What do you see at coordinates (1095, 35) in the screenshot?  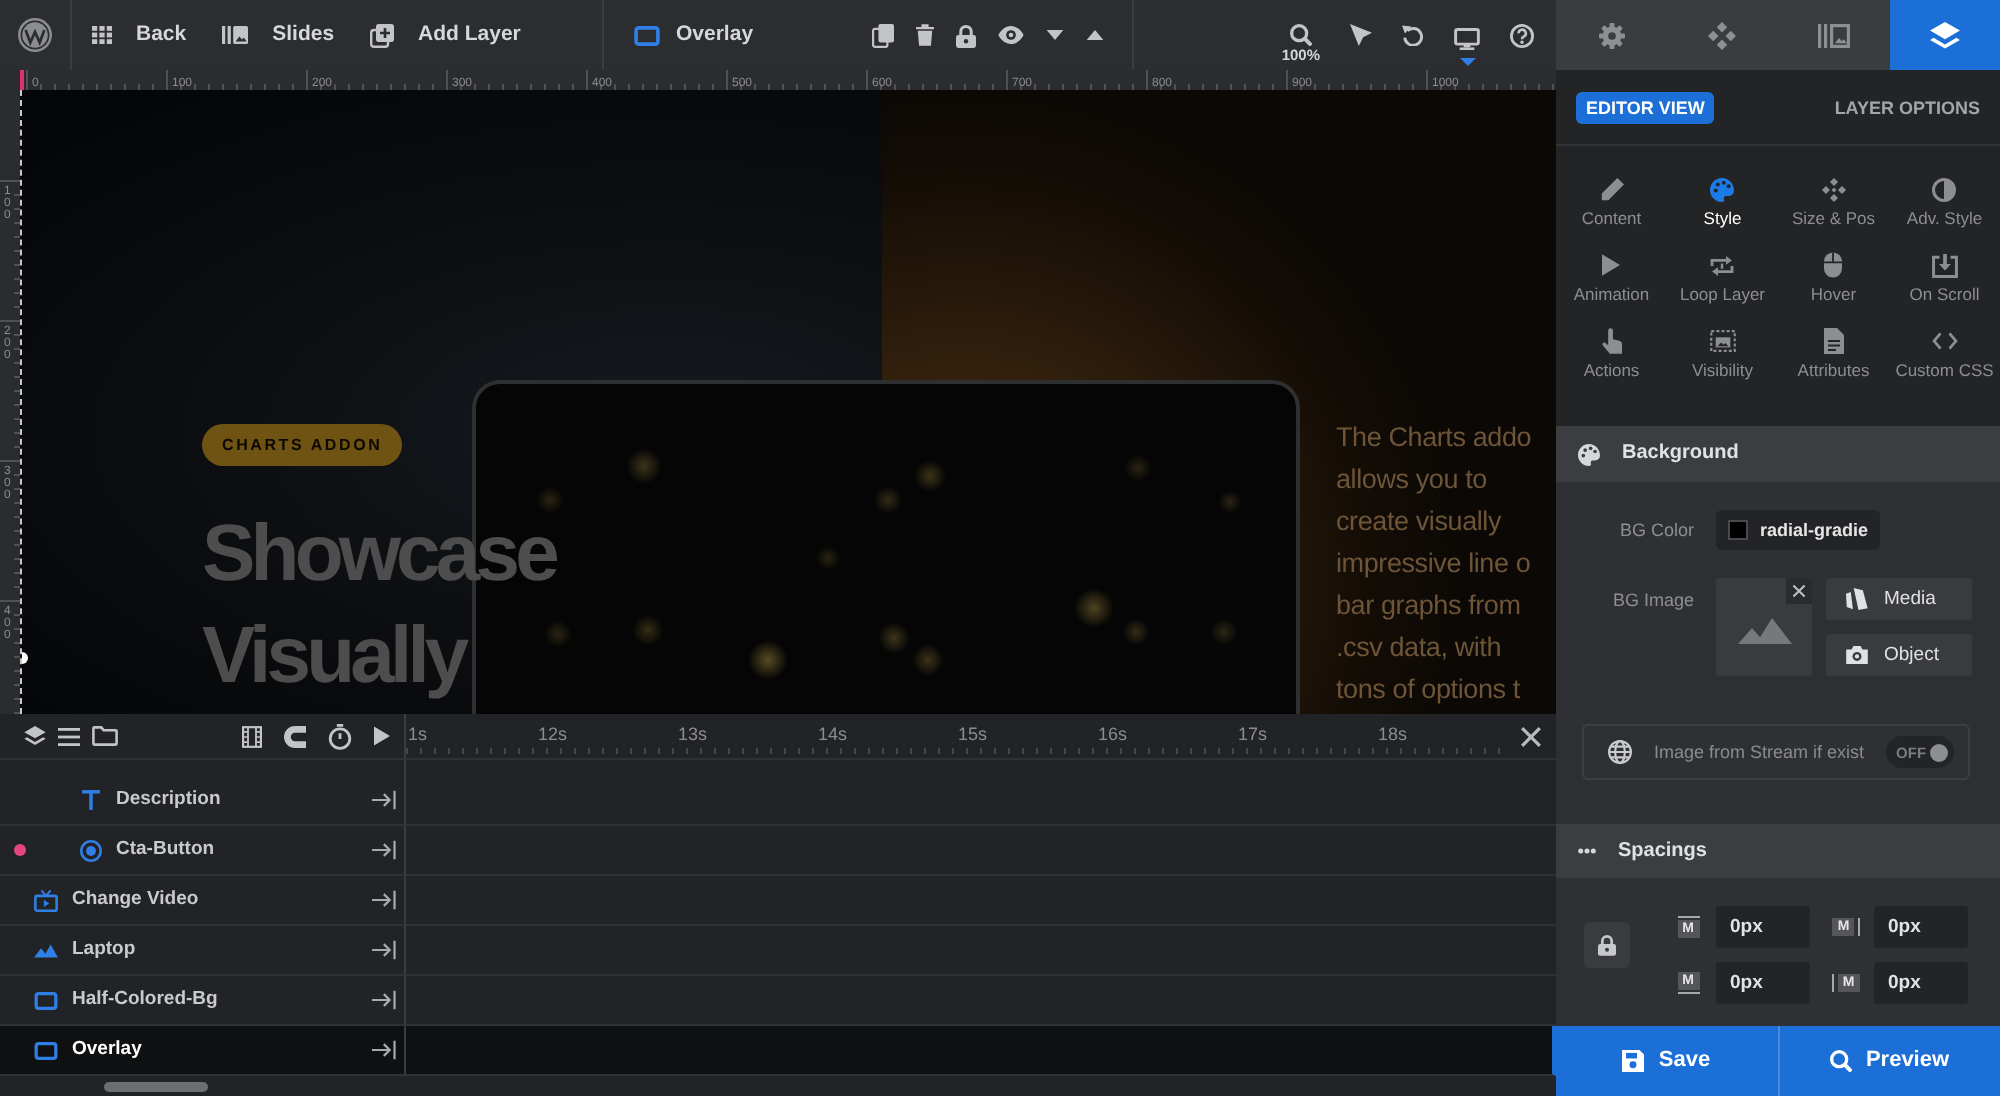 I see `caret-up-icon` at bounding box center [1095, 35].